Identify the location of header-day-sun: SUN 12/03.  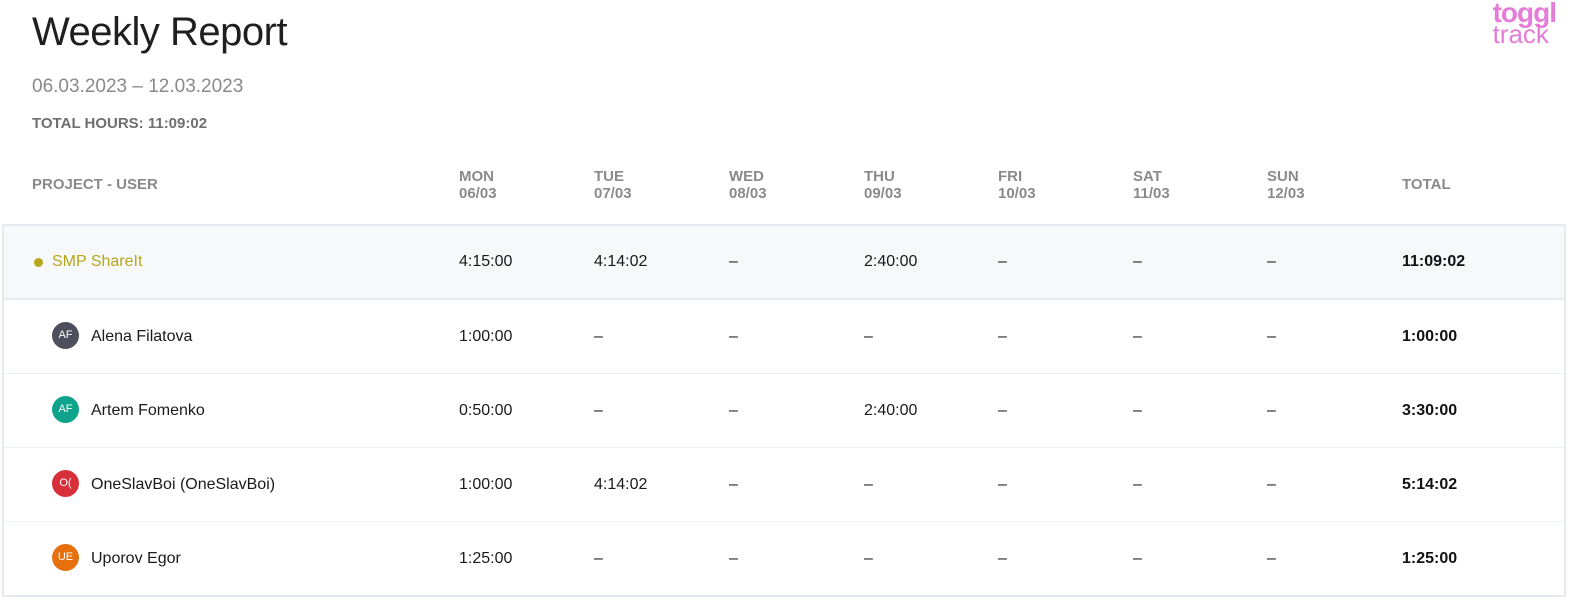
(1286, 185).